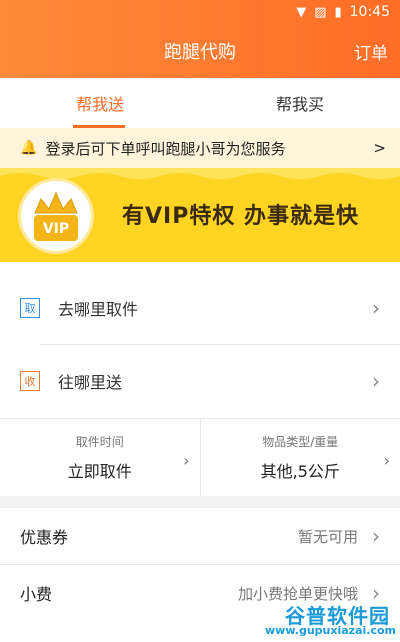 Image resolution: width=400 pixels, height=642 pixels. What do you see at coordinates (29, 148) in the screenshot?
I see `bell-icon: 🔔` at bounding box center [29, 148].